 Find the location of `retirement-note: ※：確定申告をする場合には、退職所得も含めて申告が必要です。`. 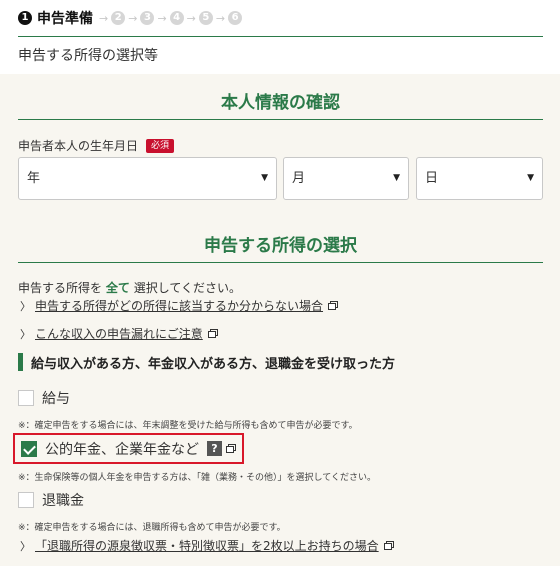

retirement-note: ※：確定申告をする場合には、退職所得も含めて申告が必要です。 is located at coordinates (152, 528).